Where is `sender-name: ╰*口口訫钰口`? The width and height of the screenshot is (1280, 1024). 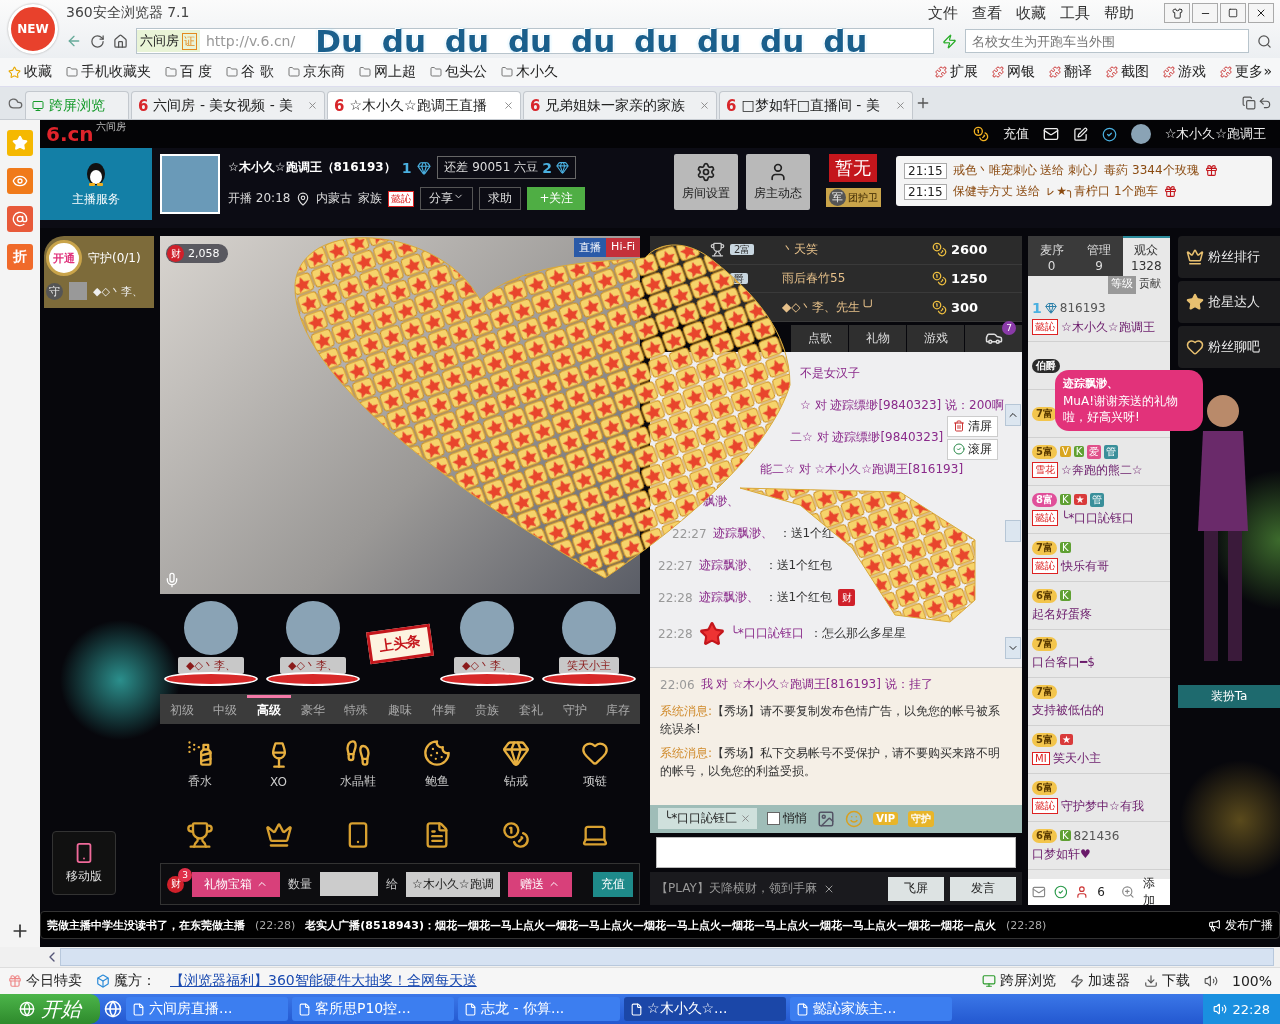
sender-name: ╰*口口訫钰口 is located at coordinates (767, 634).